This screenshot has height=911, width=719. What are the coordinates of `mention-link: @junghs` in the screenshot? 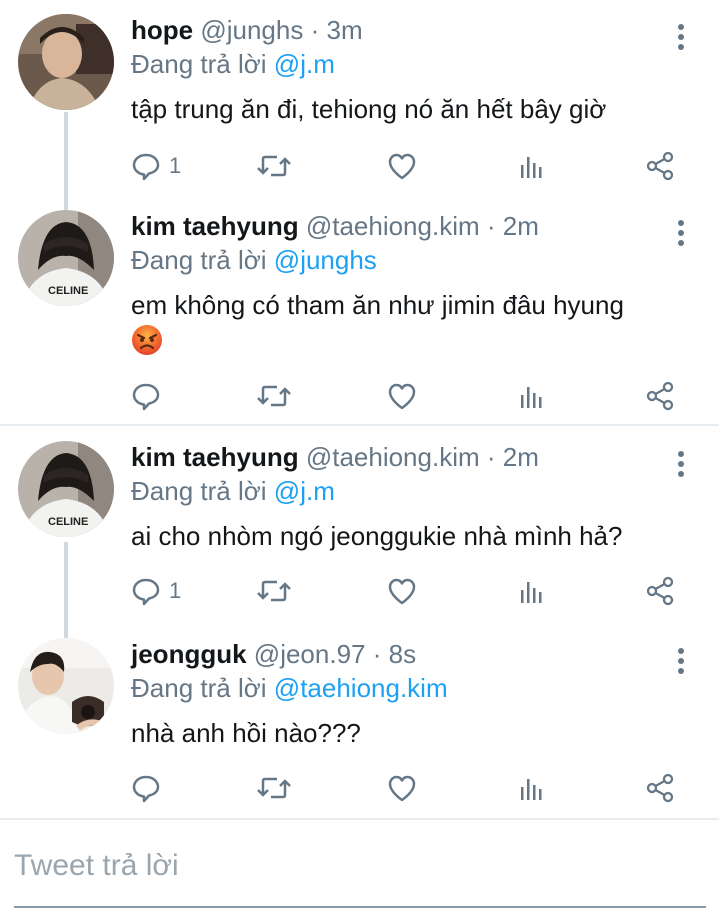 It's located at (325, 260).